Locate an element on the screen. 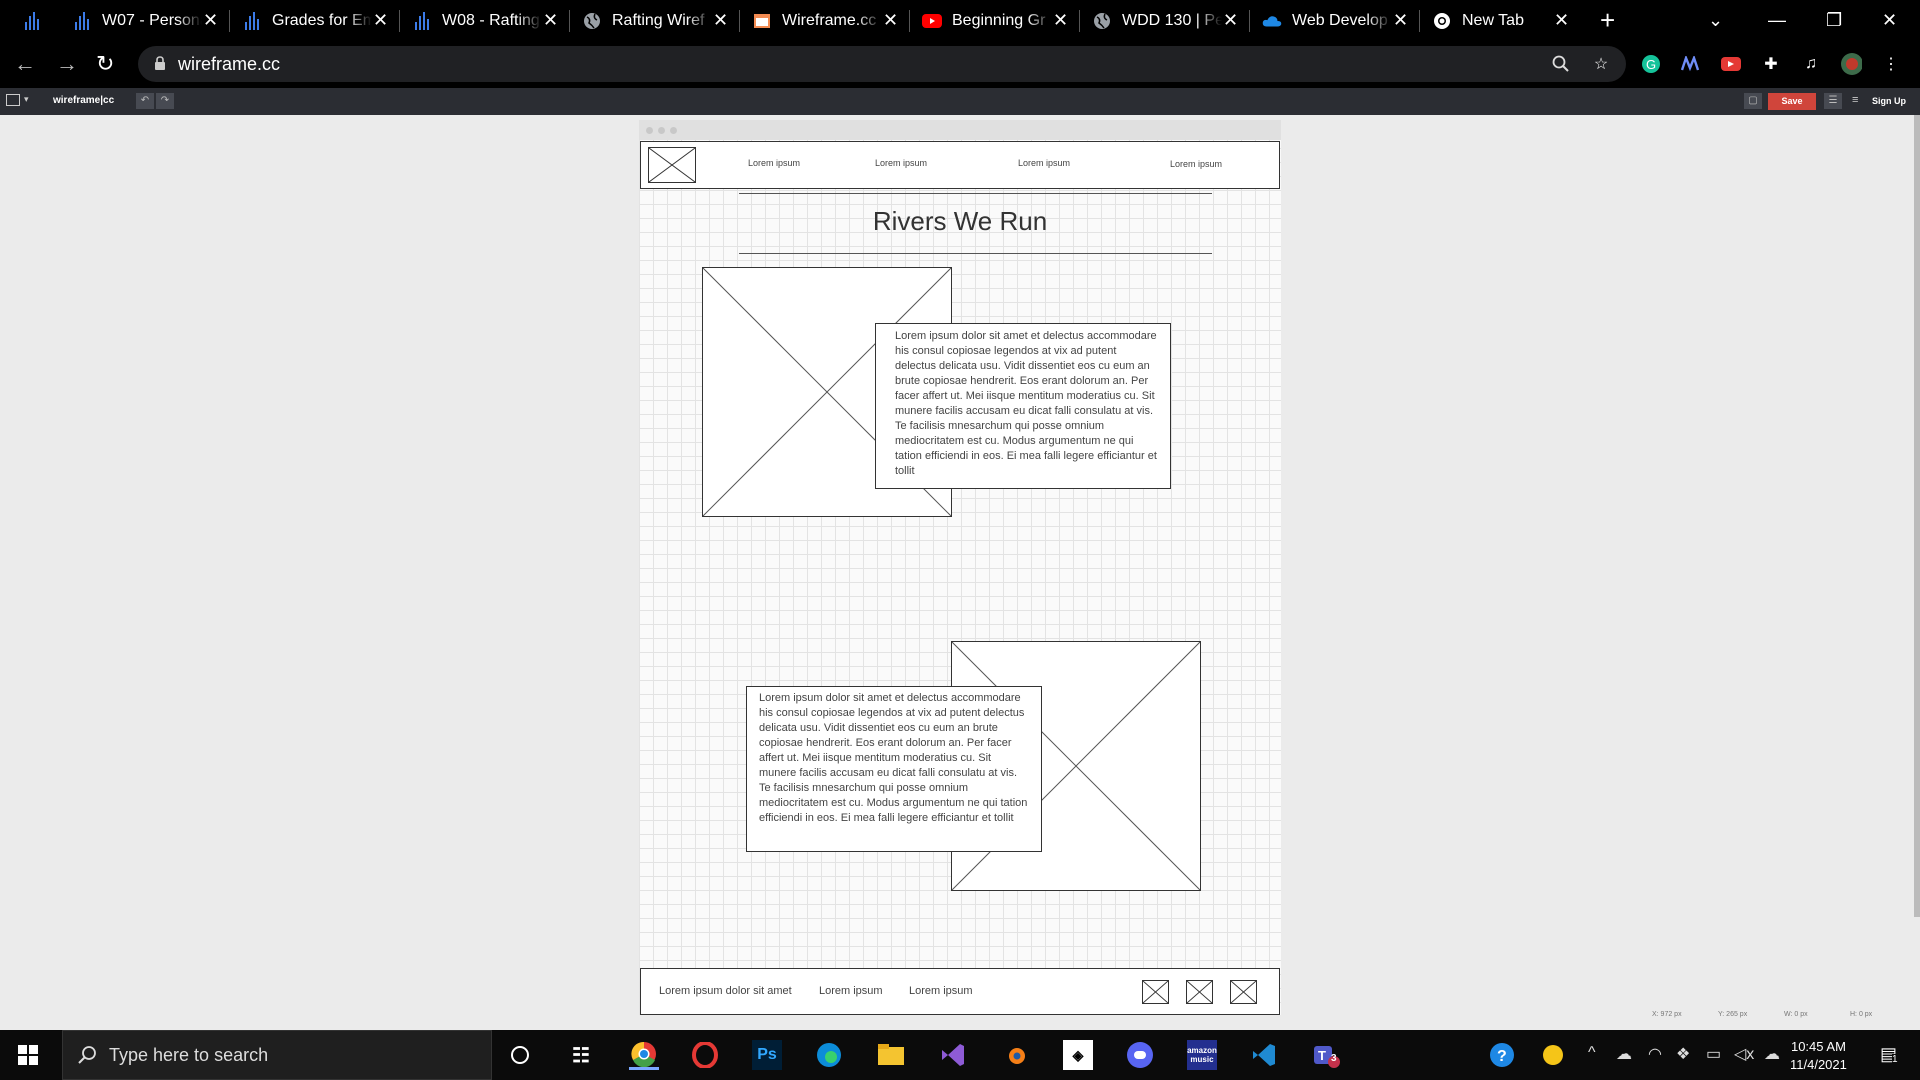 The width and height of the screenshot is (1920, 1080). footer-text-2: Lorem ipsum is located at coordinates (851, 991).